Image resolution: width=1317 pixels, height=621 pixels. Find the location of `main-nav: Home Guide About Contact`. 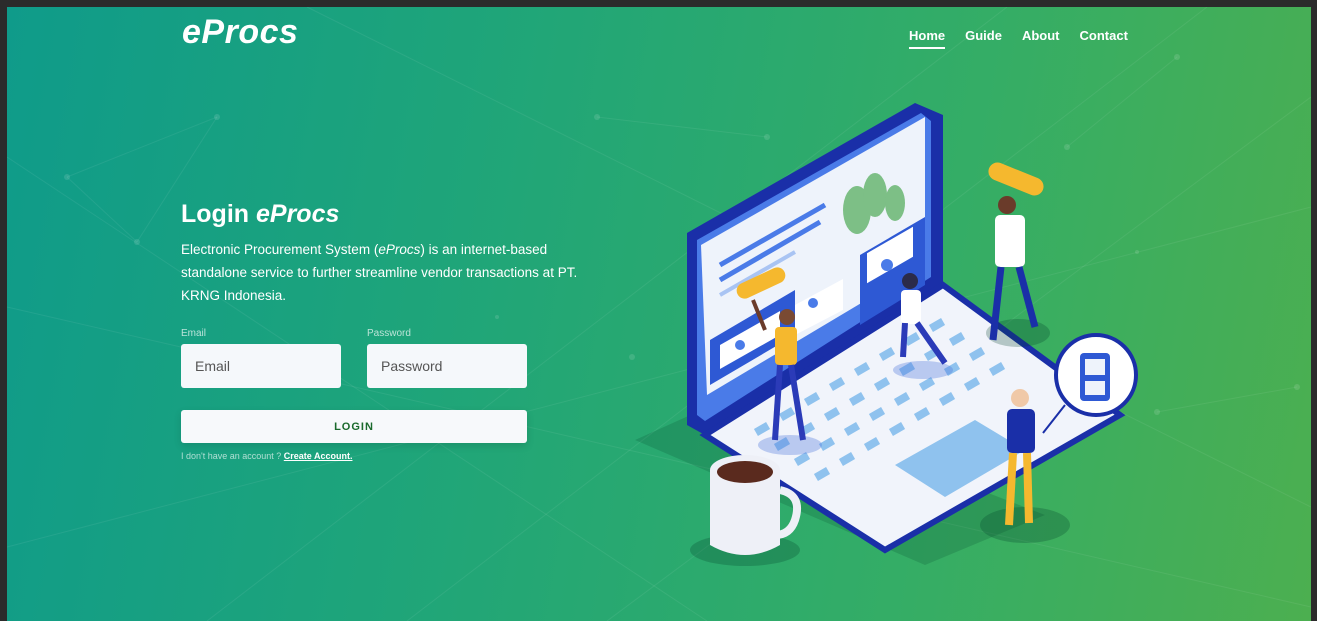

main-nav: Home Guide About Contact is located at coordinates (1028, 38).